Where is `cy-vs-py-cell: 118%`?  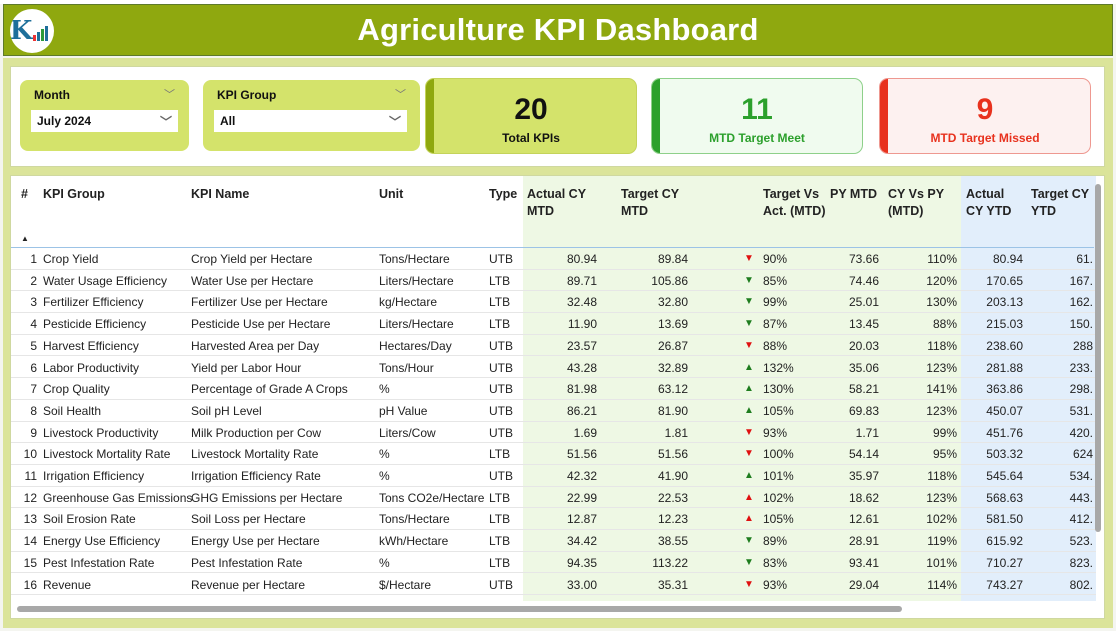 cy-vs-py-cell: 118% is located at coordinates (942, 345).